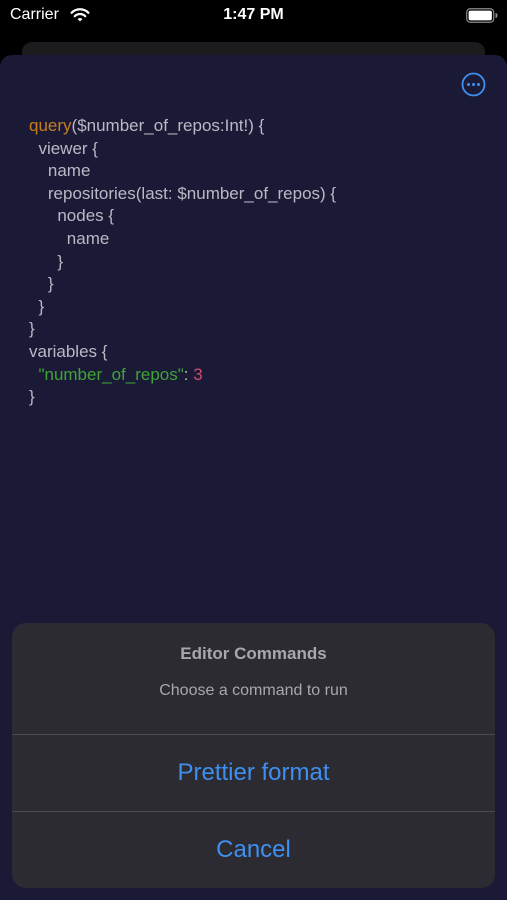 The width and height of the screenshot is (507, 900). Describe the element at coordinates (253, 773) in the screenshot. I see `prettier-format-button: Prettier format` at that location.